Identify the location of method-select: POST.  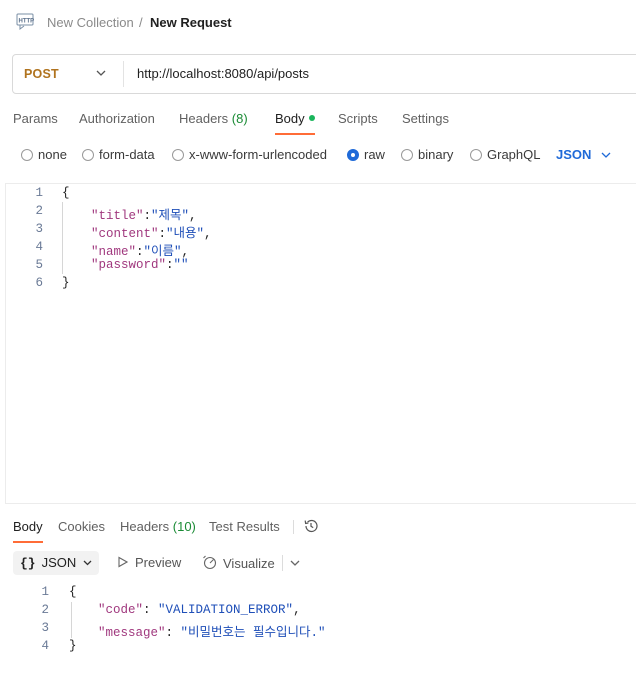
(41, 74).